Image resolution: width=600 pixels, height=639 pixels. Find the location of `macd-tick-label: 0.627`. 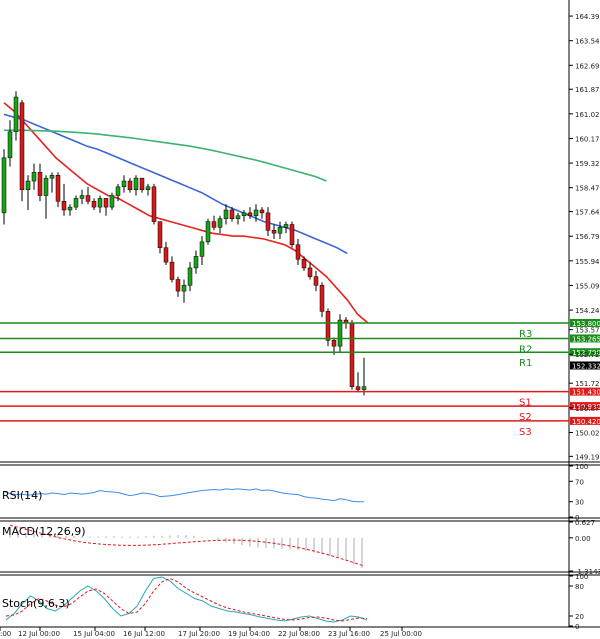

macd-tick-label: 0.627 is located at coordinates (585, 523).